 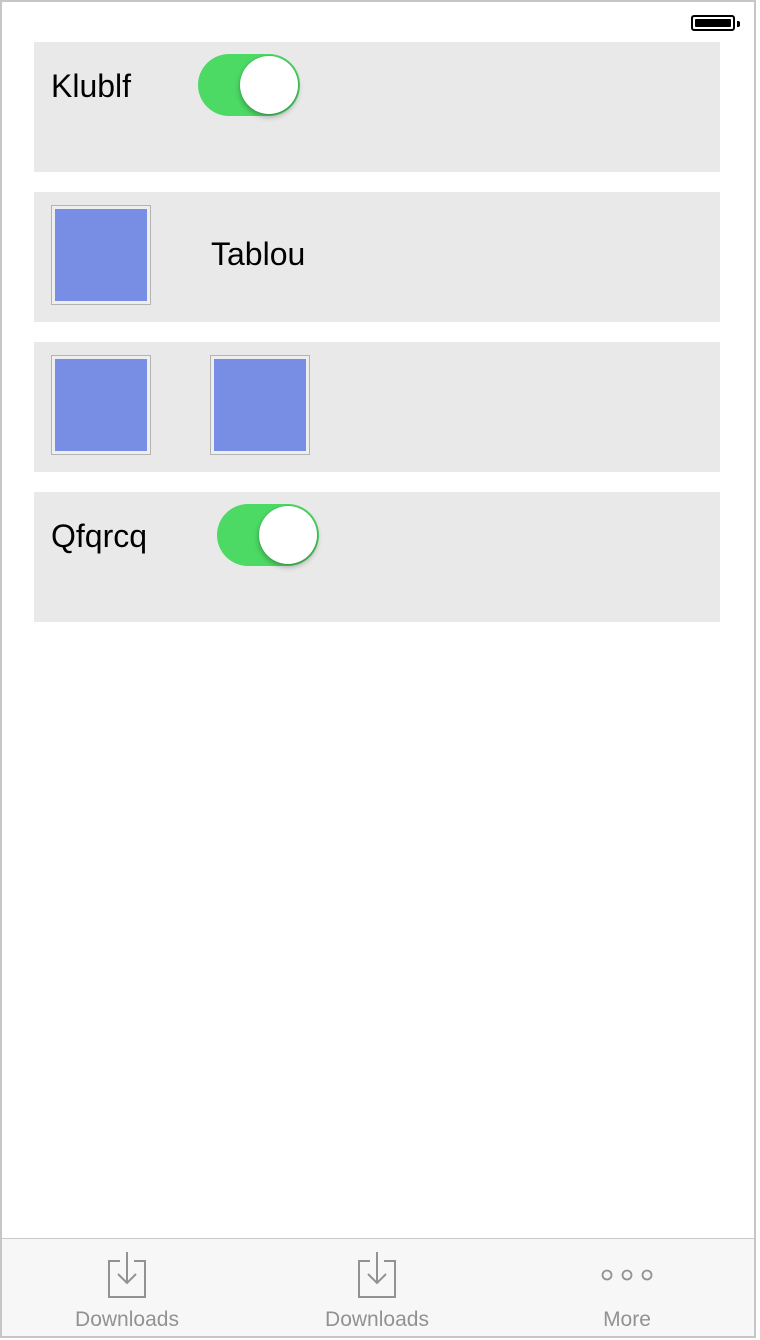 What do you see at coordinates (258, 254) in the screenshot?
I see `cell-label: Tablou` at bounding box center [258, 254].